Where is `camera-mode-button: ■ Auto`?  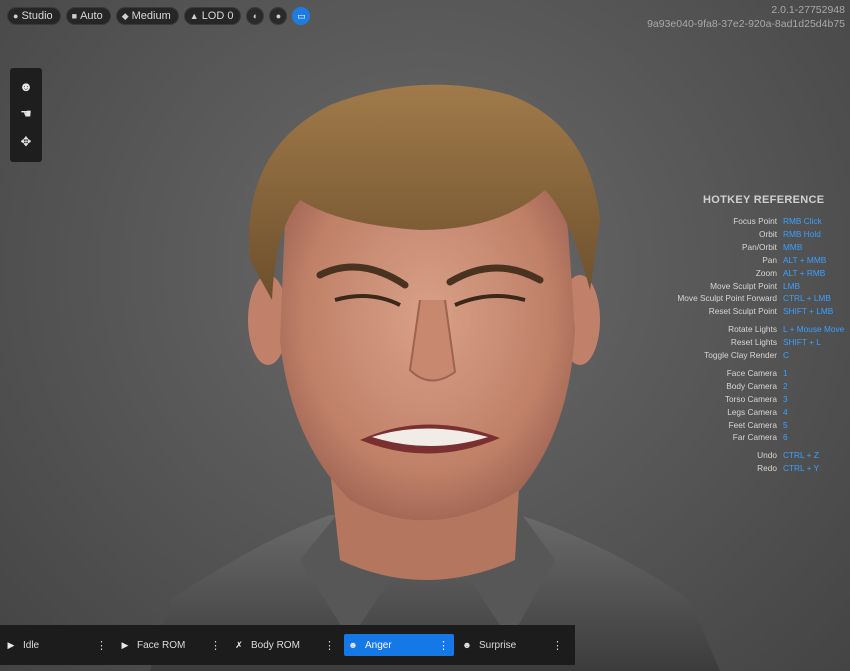
camera-mode-button: ■ Auto is located at coordinates (88, 16).